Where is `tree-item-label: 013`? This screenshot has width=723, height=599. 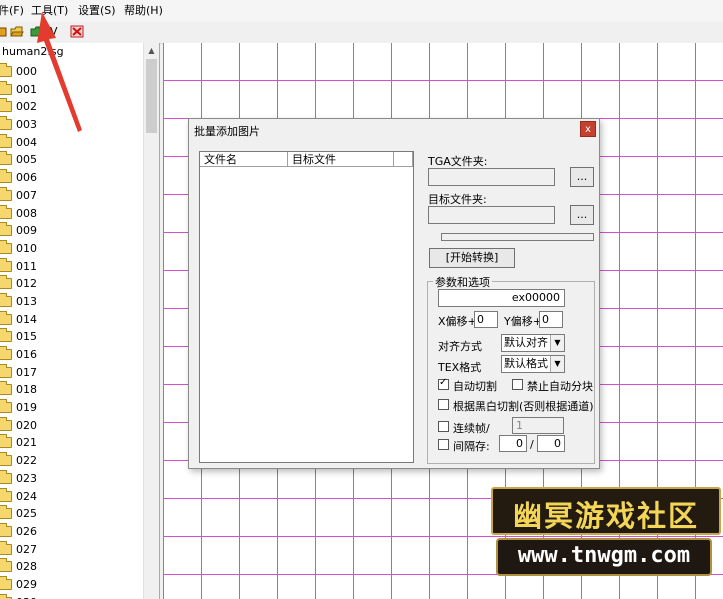
tree-item-label: 013 is located at coordinates (26, 301).